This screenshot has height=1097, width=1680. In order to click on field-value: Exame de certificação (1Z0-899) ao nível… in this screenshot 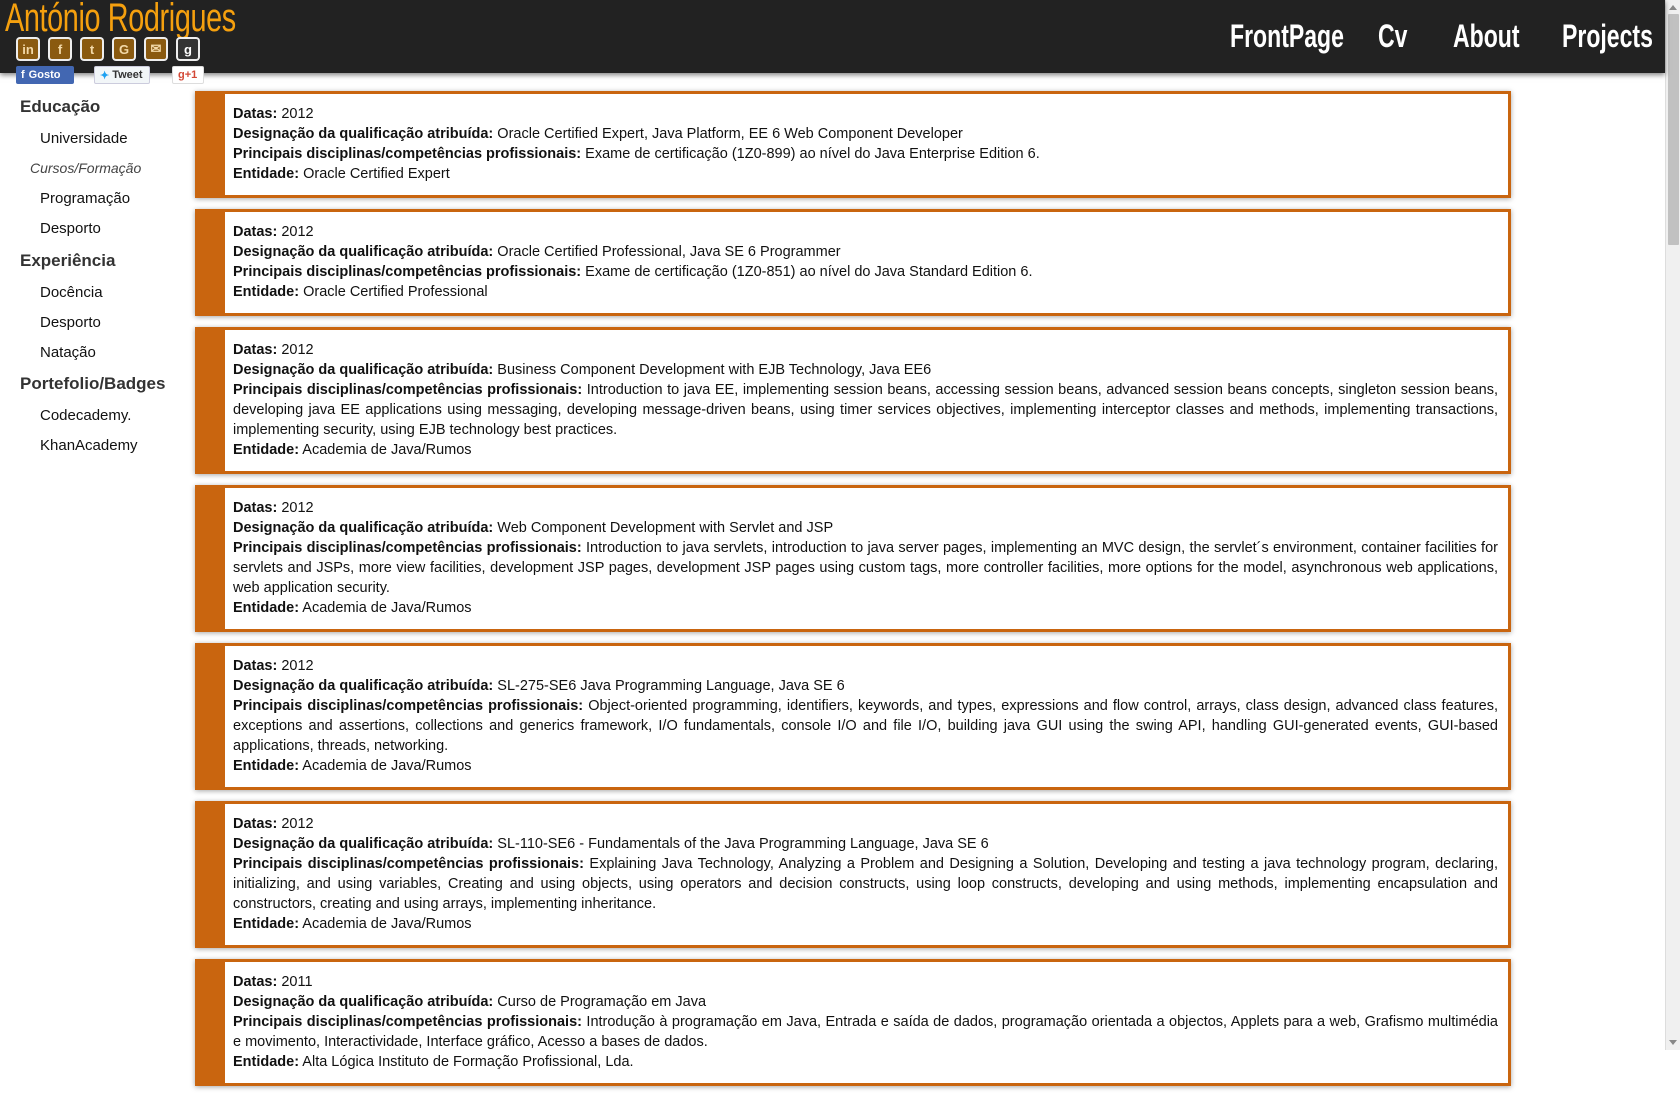, I will do `click(812, 154)`.